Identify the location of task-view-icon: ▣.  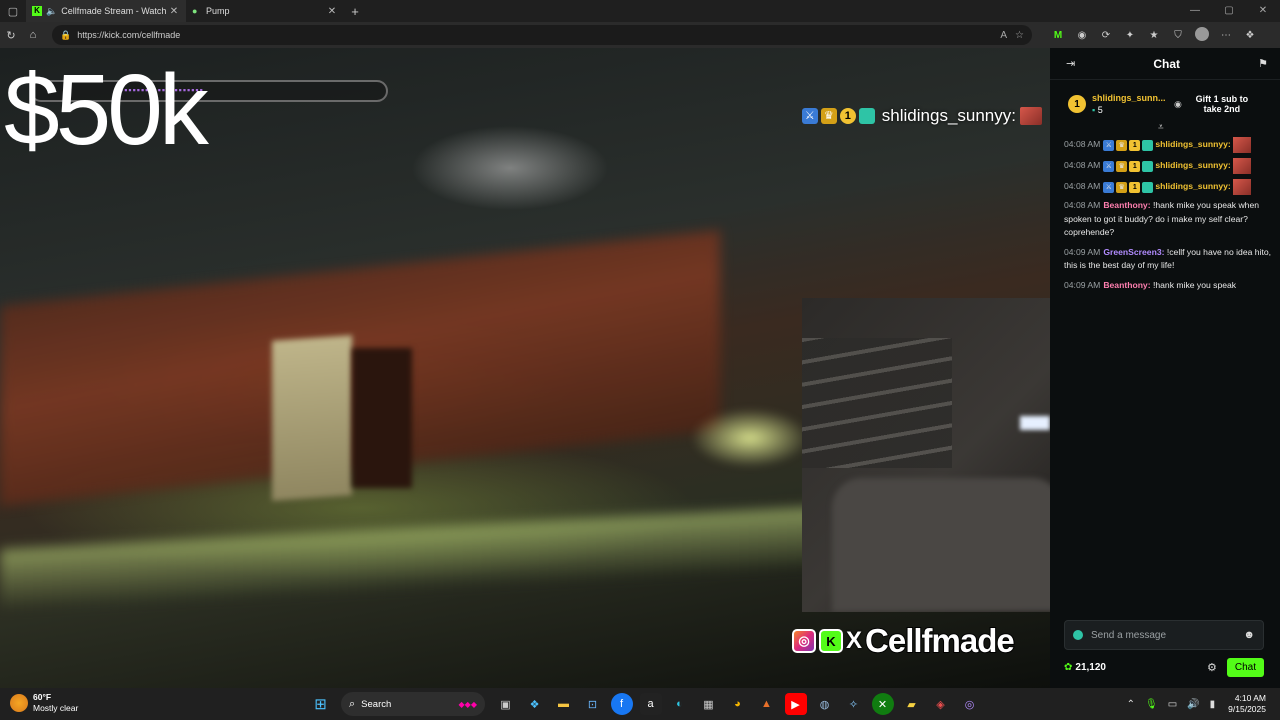
(506, 704).